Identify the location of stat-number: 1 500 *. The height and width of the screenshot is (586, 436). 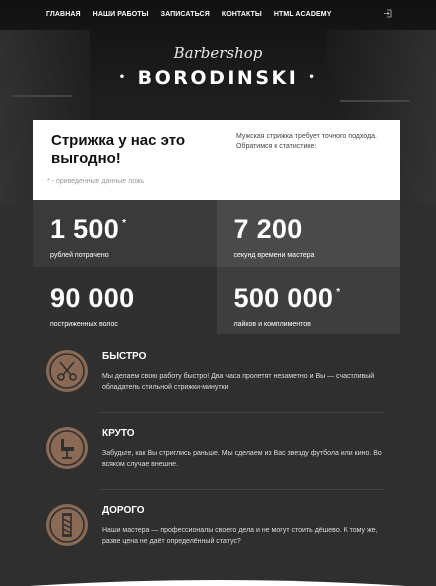
(88, 229).